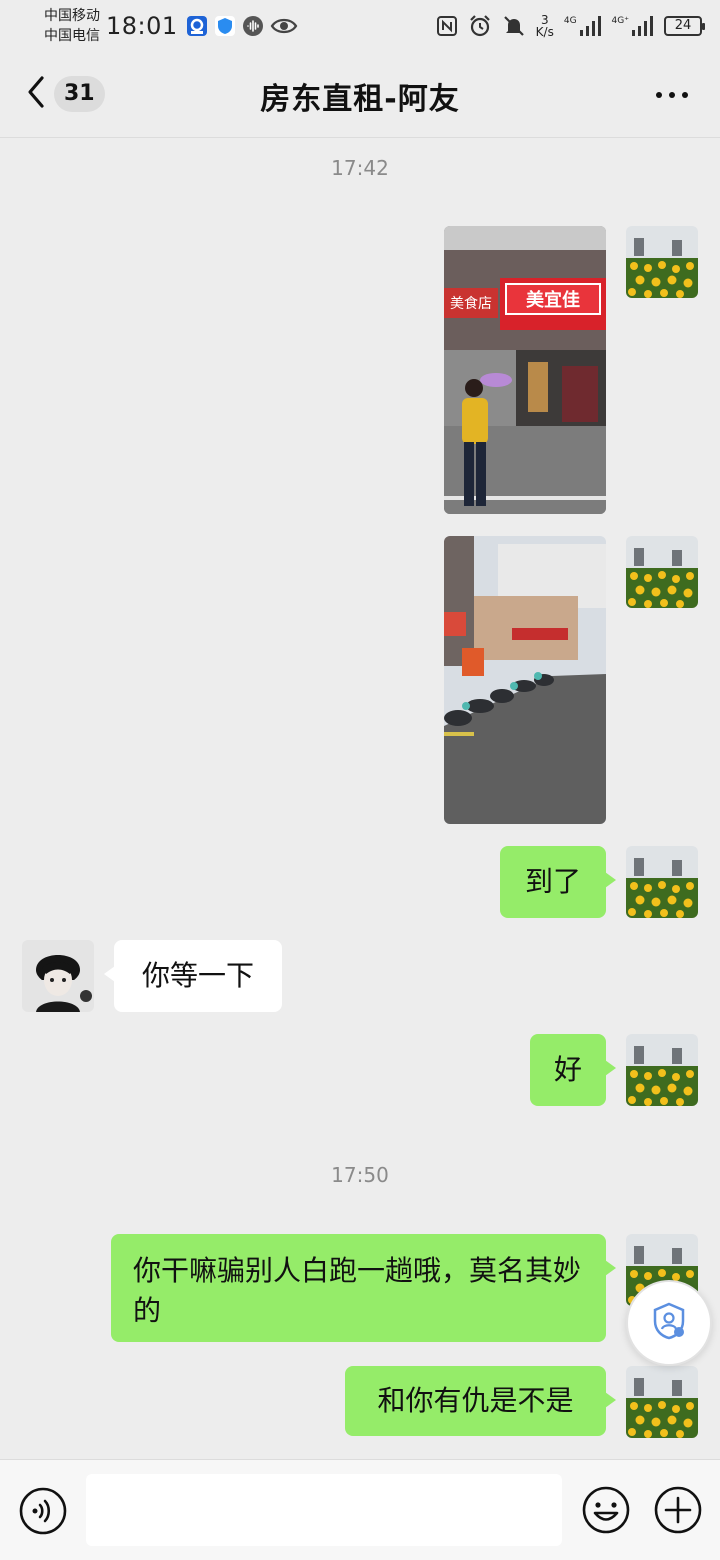  I want to click on shield-notification-icon, so click(225, 26).